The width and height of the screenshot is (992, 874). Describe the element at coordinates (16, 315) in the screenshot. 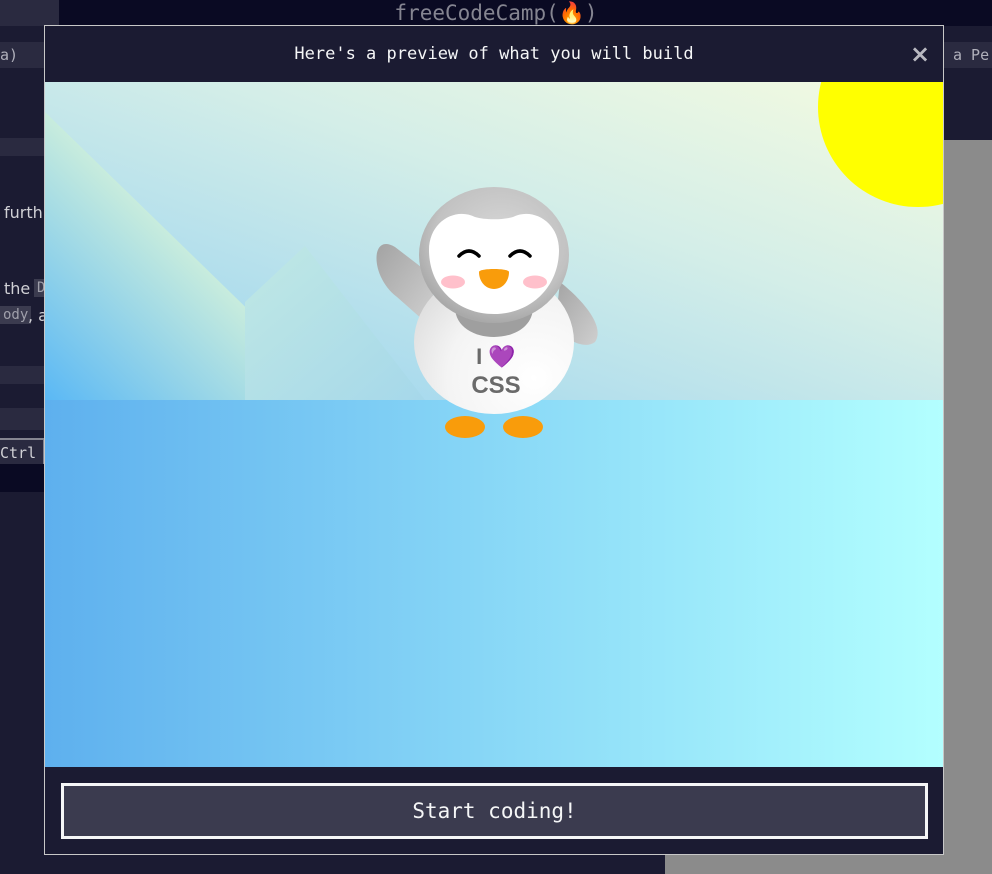

I see `lesson-code: ody` at that location.